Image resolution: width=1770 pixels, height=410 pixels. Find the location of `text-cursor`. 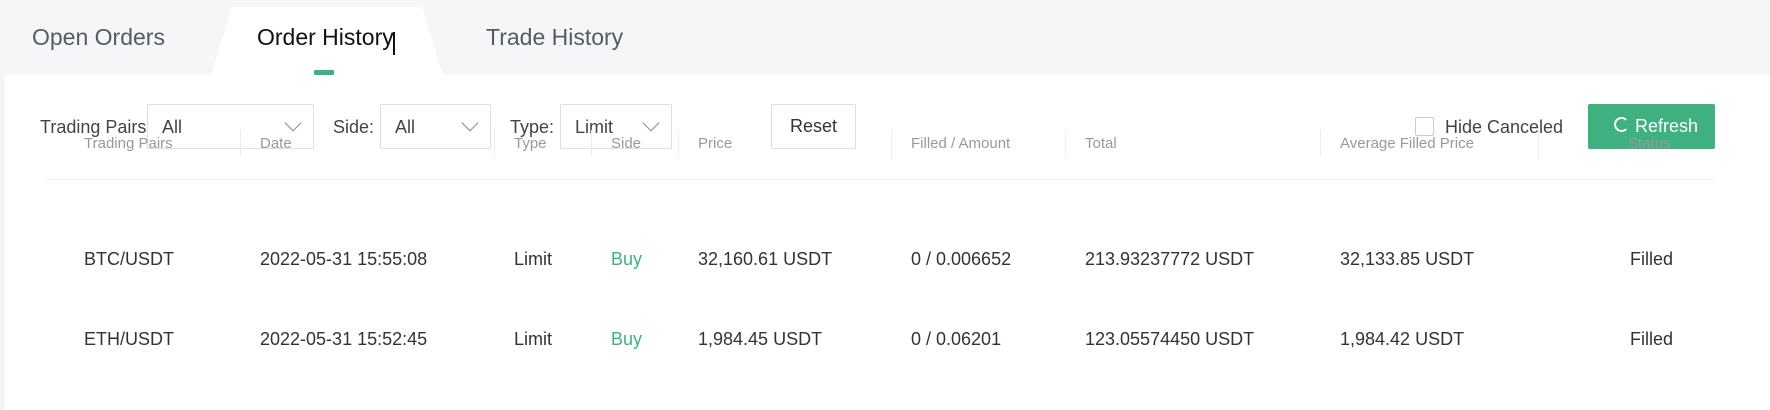

text-cursor is located at coordinates (394, 43).